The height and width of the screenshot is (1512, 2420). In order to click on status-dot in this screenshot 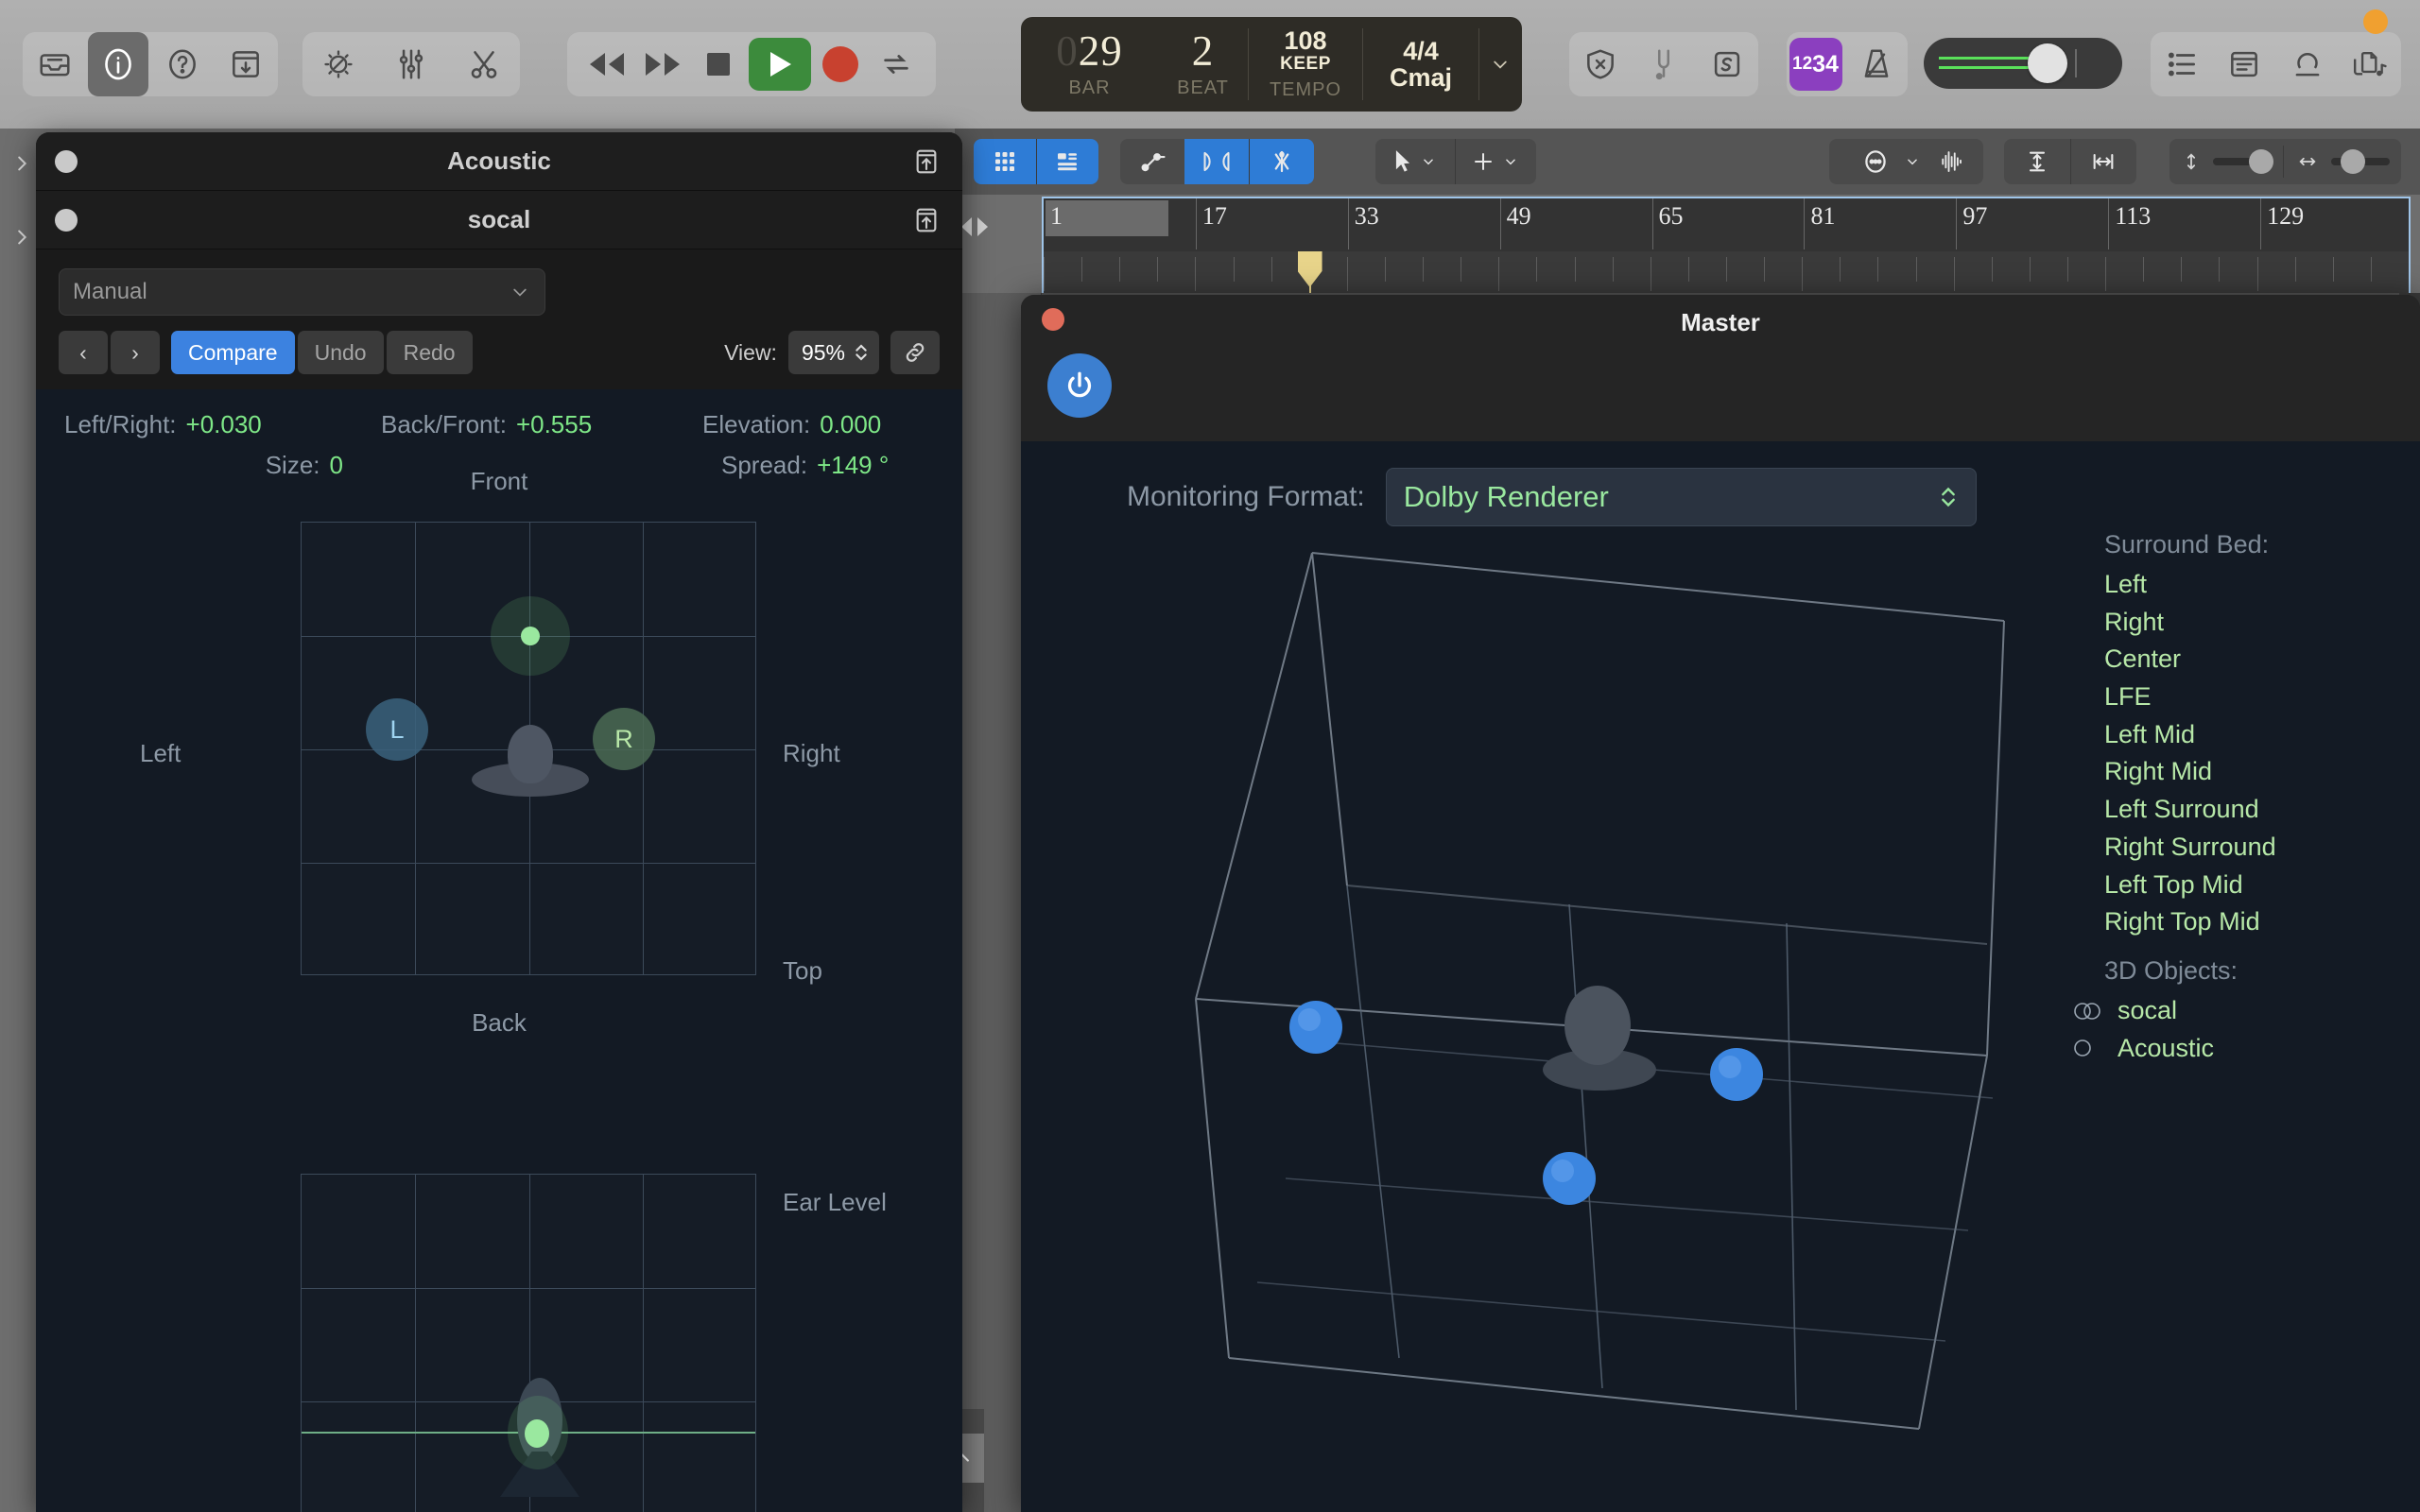, I will do `click(2375, 21)`.